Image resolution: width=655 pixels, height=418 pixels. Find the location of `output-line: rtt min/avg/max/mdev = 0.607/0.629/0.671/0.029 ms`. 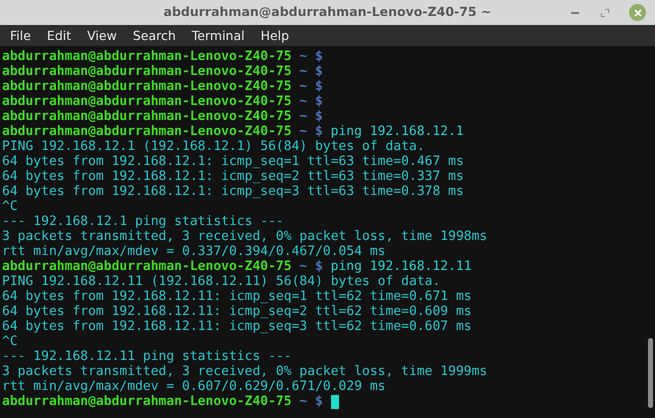

output-line: rtt min/avg/max/mdev = 0.607/0.629/0.671/0.029 ms is located at coordinates (194, 386).